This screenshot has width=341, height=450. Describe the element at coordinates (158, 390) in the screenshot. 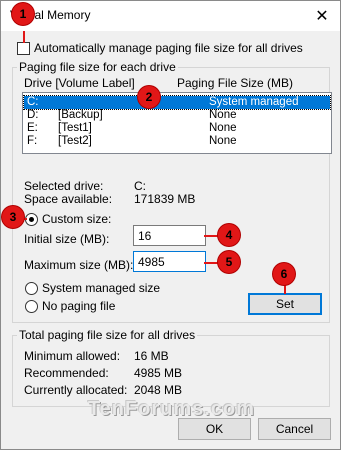

I see `currently-allocated-value: 2048 MB` at that location.